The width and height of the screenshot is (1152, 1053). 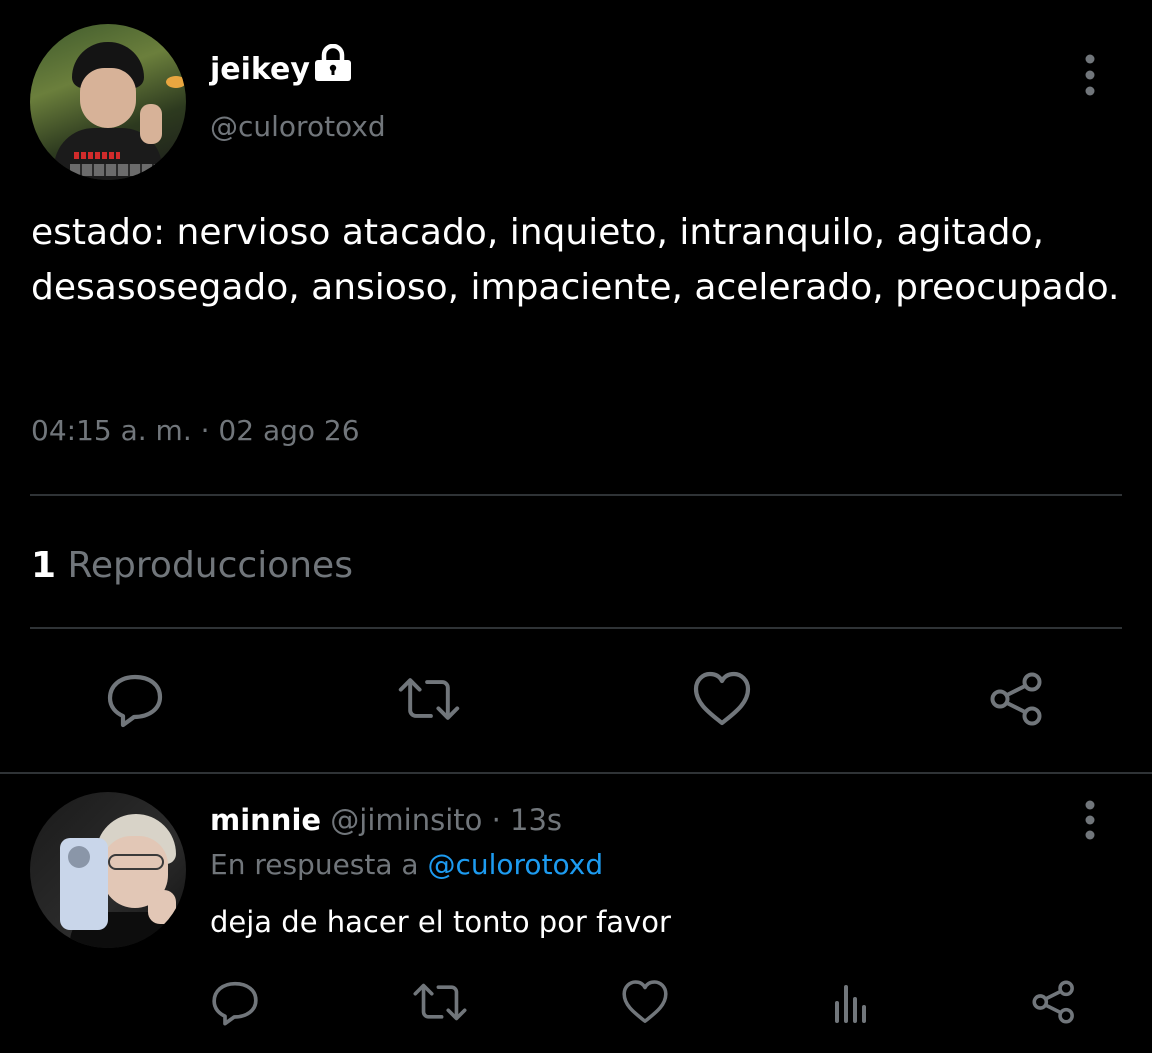 I want to click on author-avatar, so click(x=108, y=102).